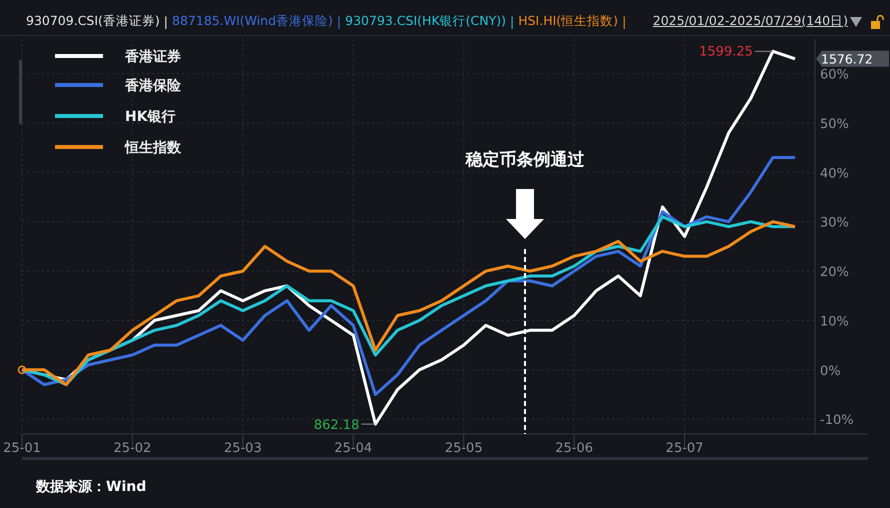 This screenshot has width=890, height=508. I want to click on y-tick-label: 20%, so click(834, 272).